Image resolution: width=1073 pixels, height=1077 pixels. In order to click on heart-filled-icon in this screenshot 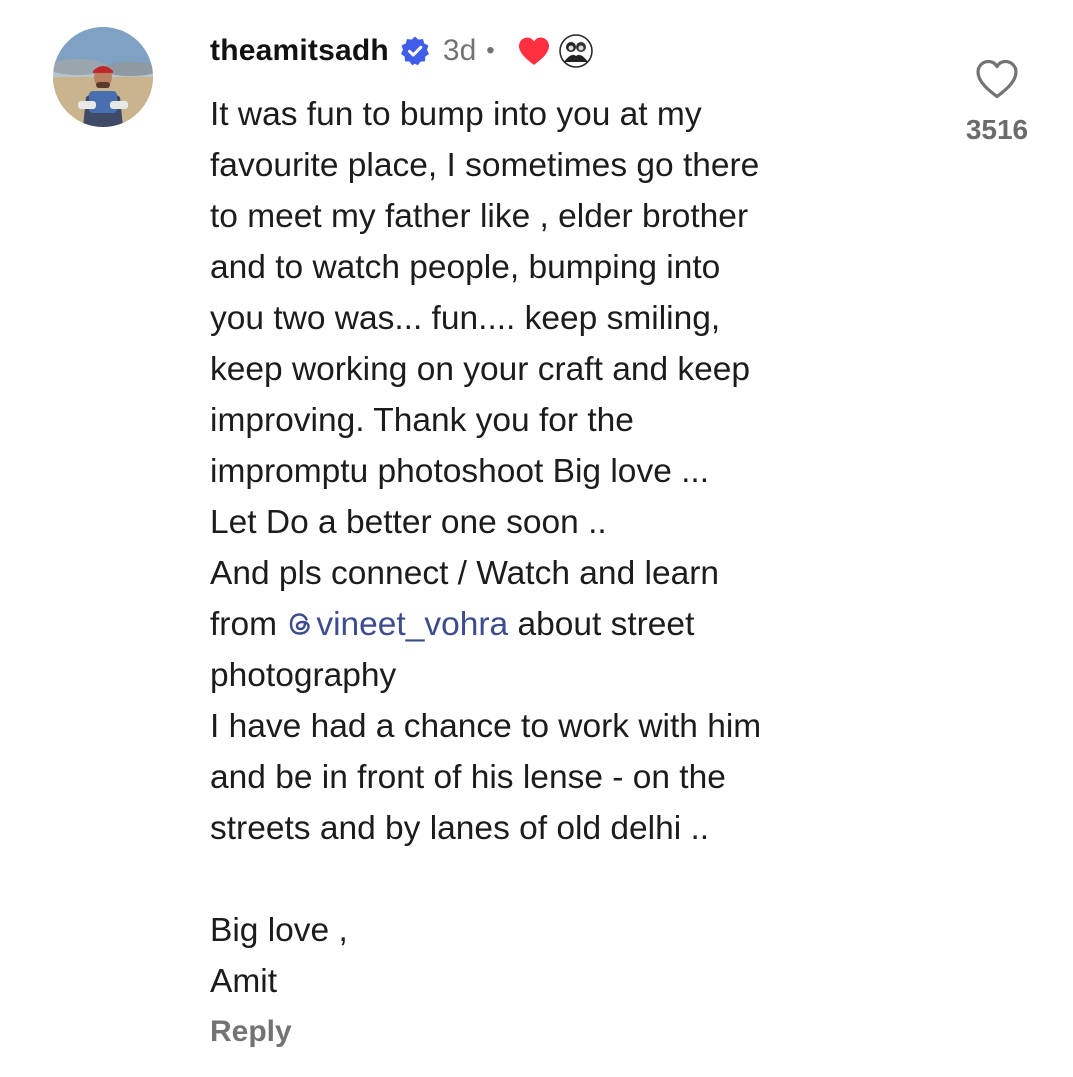, I will do `click(534, 51)`.